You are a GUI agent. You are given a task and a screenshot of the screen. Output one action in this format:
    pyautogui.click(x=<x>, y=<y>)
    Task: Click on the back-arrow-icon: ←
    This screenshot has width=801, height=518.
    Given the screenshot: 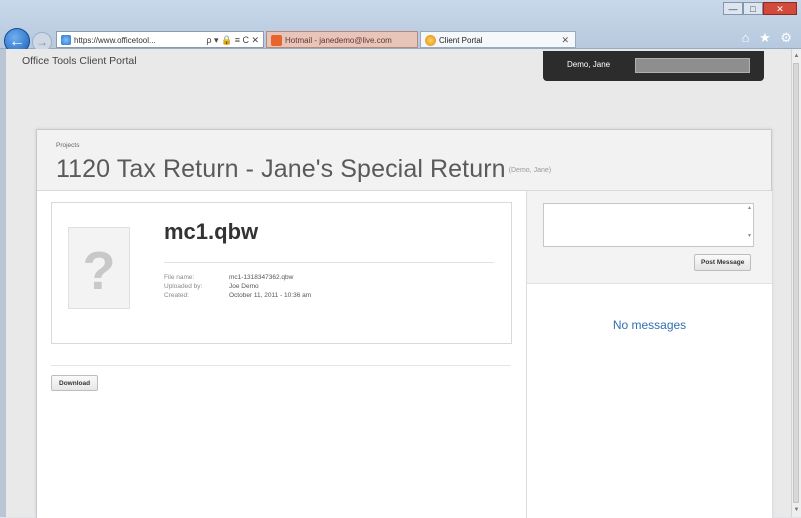 What is the action you would take?
    pyautogui.click(x=17, y=41)
    